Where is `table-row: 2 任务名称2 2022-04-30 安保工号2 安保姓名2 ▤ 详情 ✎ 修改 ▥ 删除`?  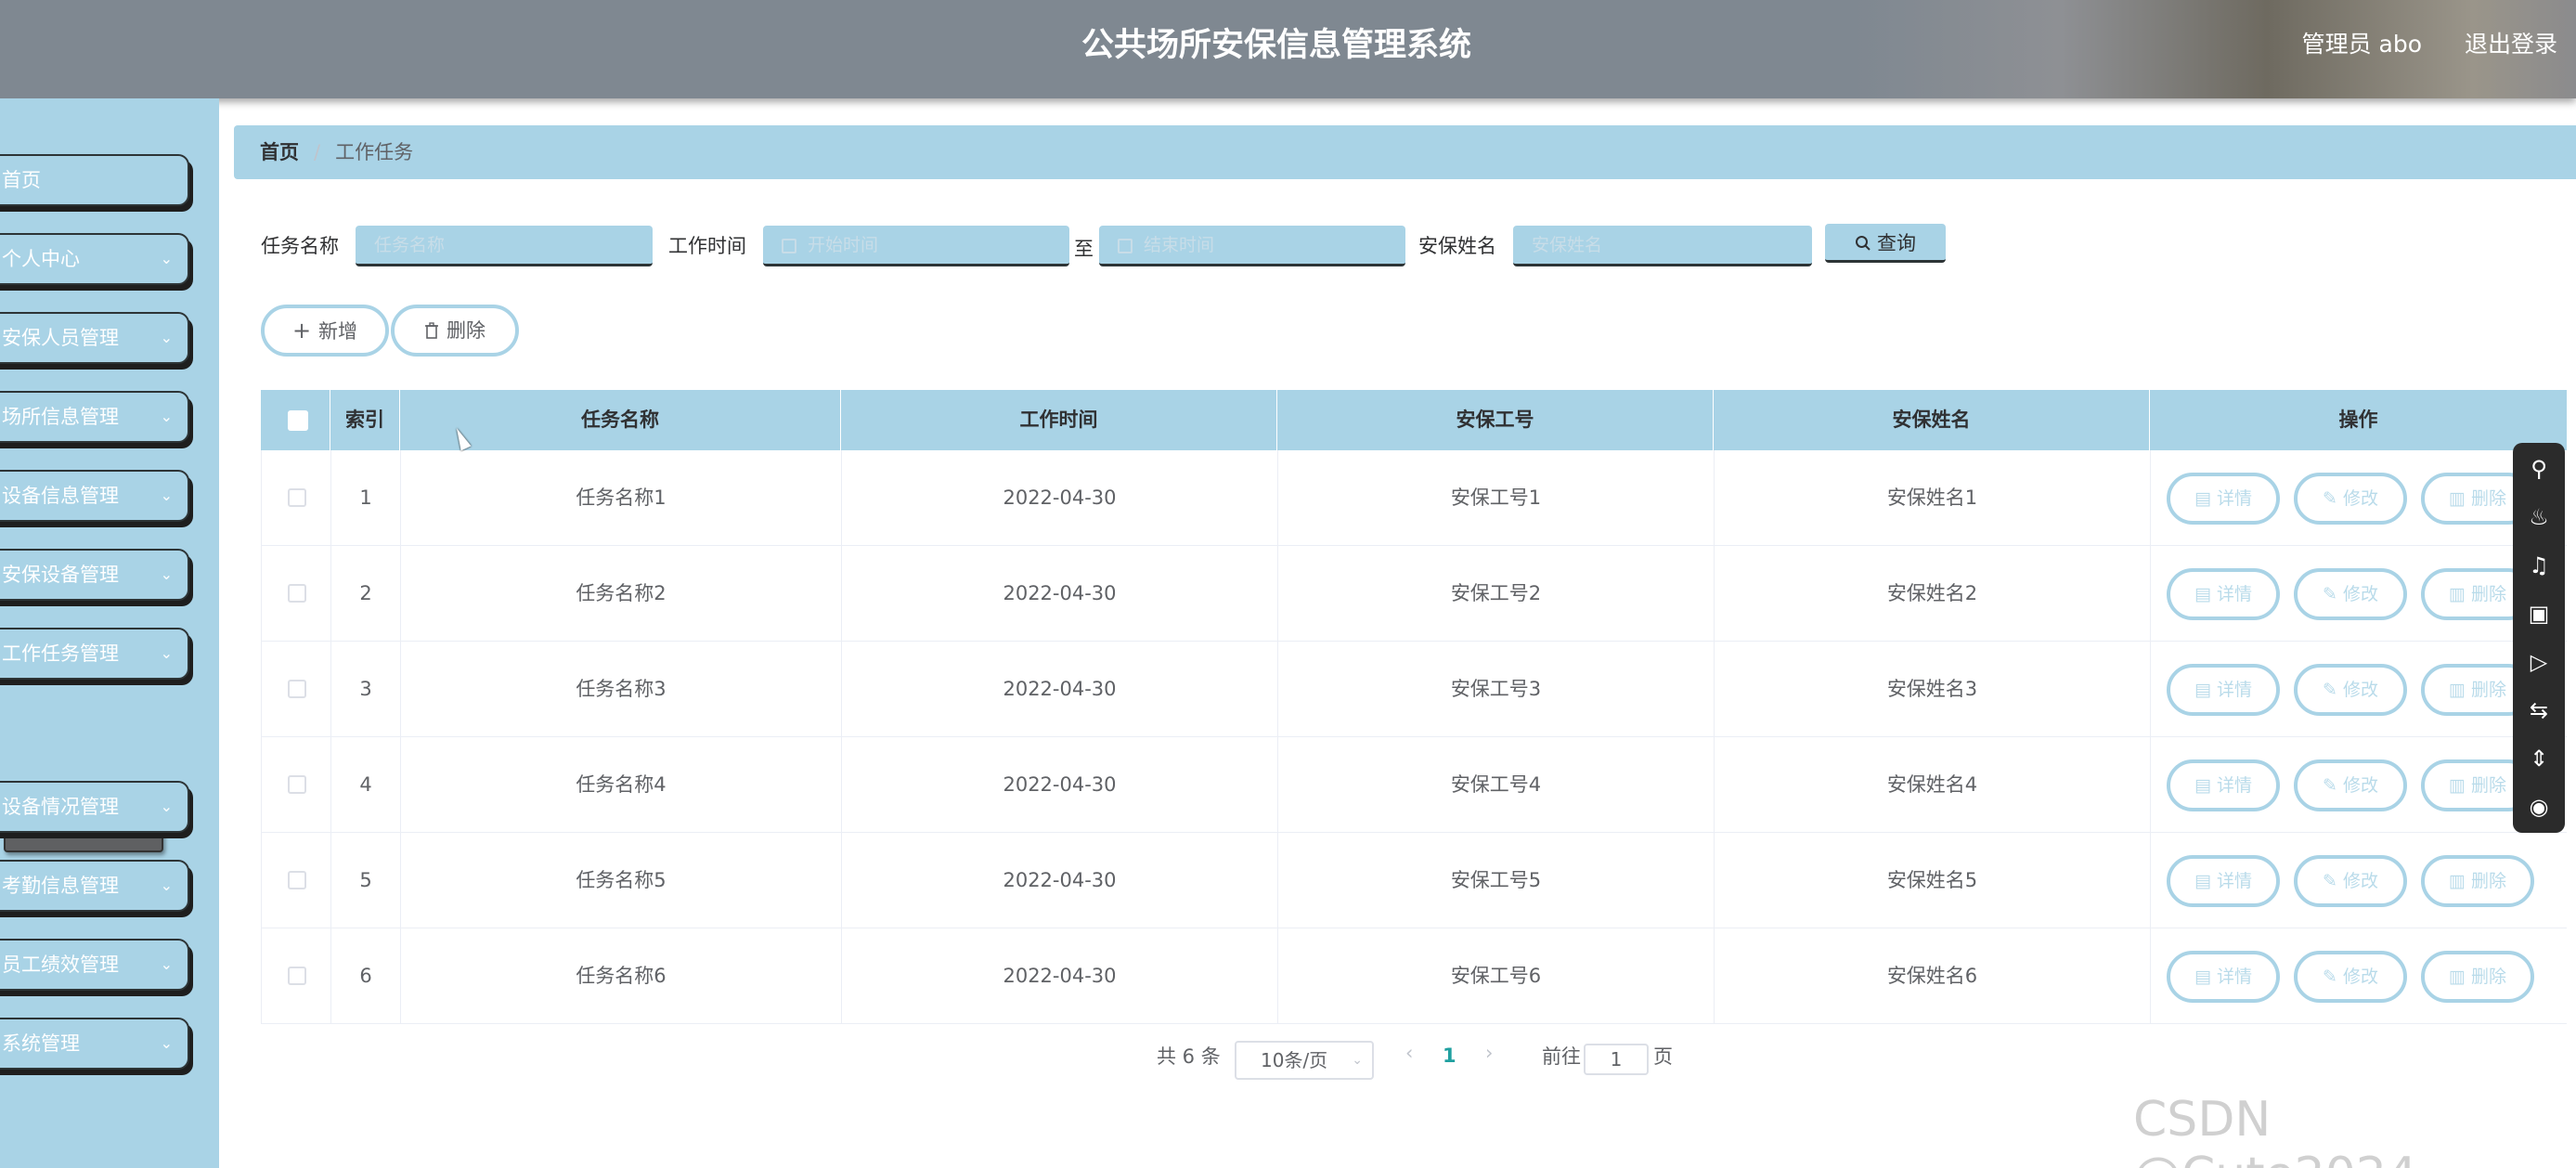
table-row: 2 任务名称2 2022-04-30 安保工号2 安保姓名2 ▤ 详情 ✎ 修改 ▥ 删除 is located at coordinates (1414, 594).